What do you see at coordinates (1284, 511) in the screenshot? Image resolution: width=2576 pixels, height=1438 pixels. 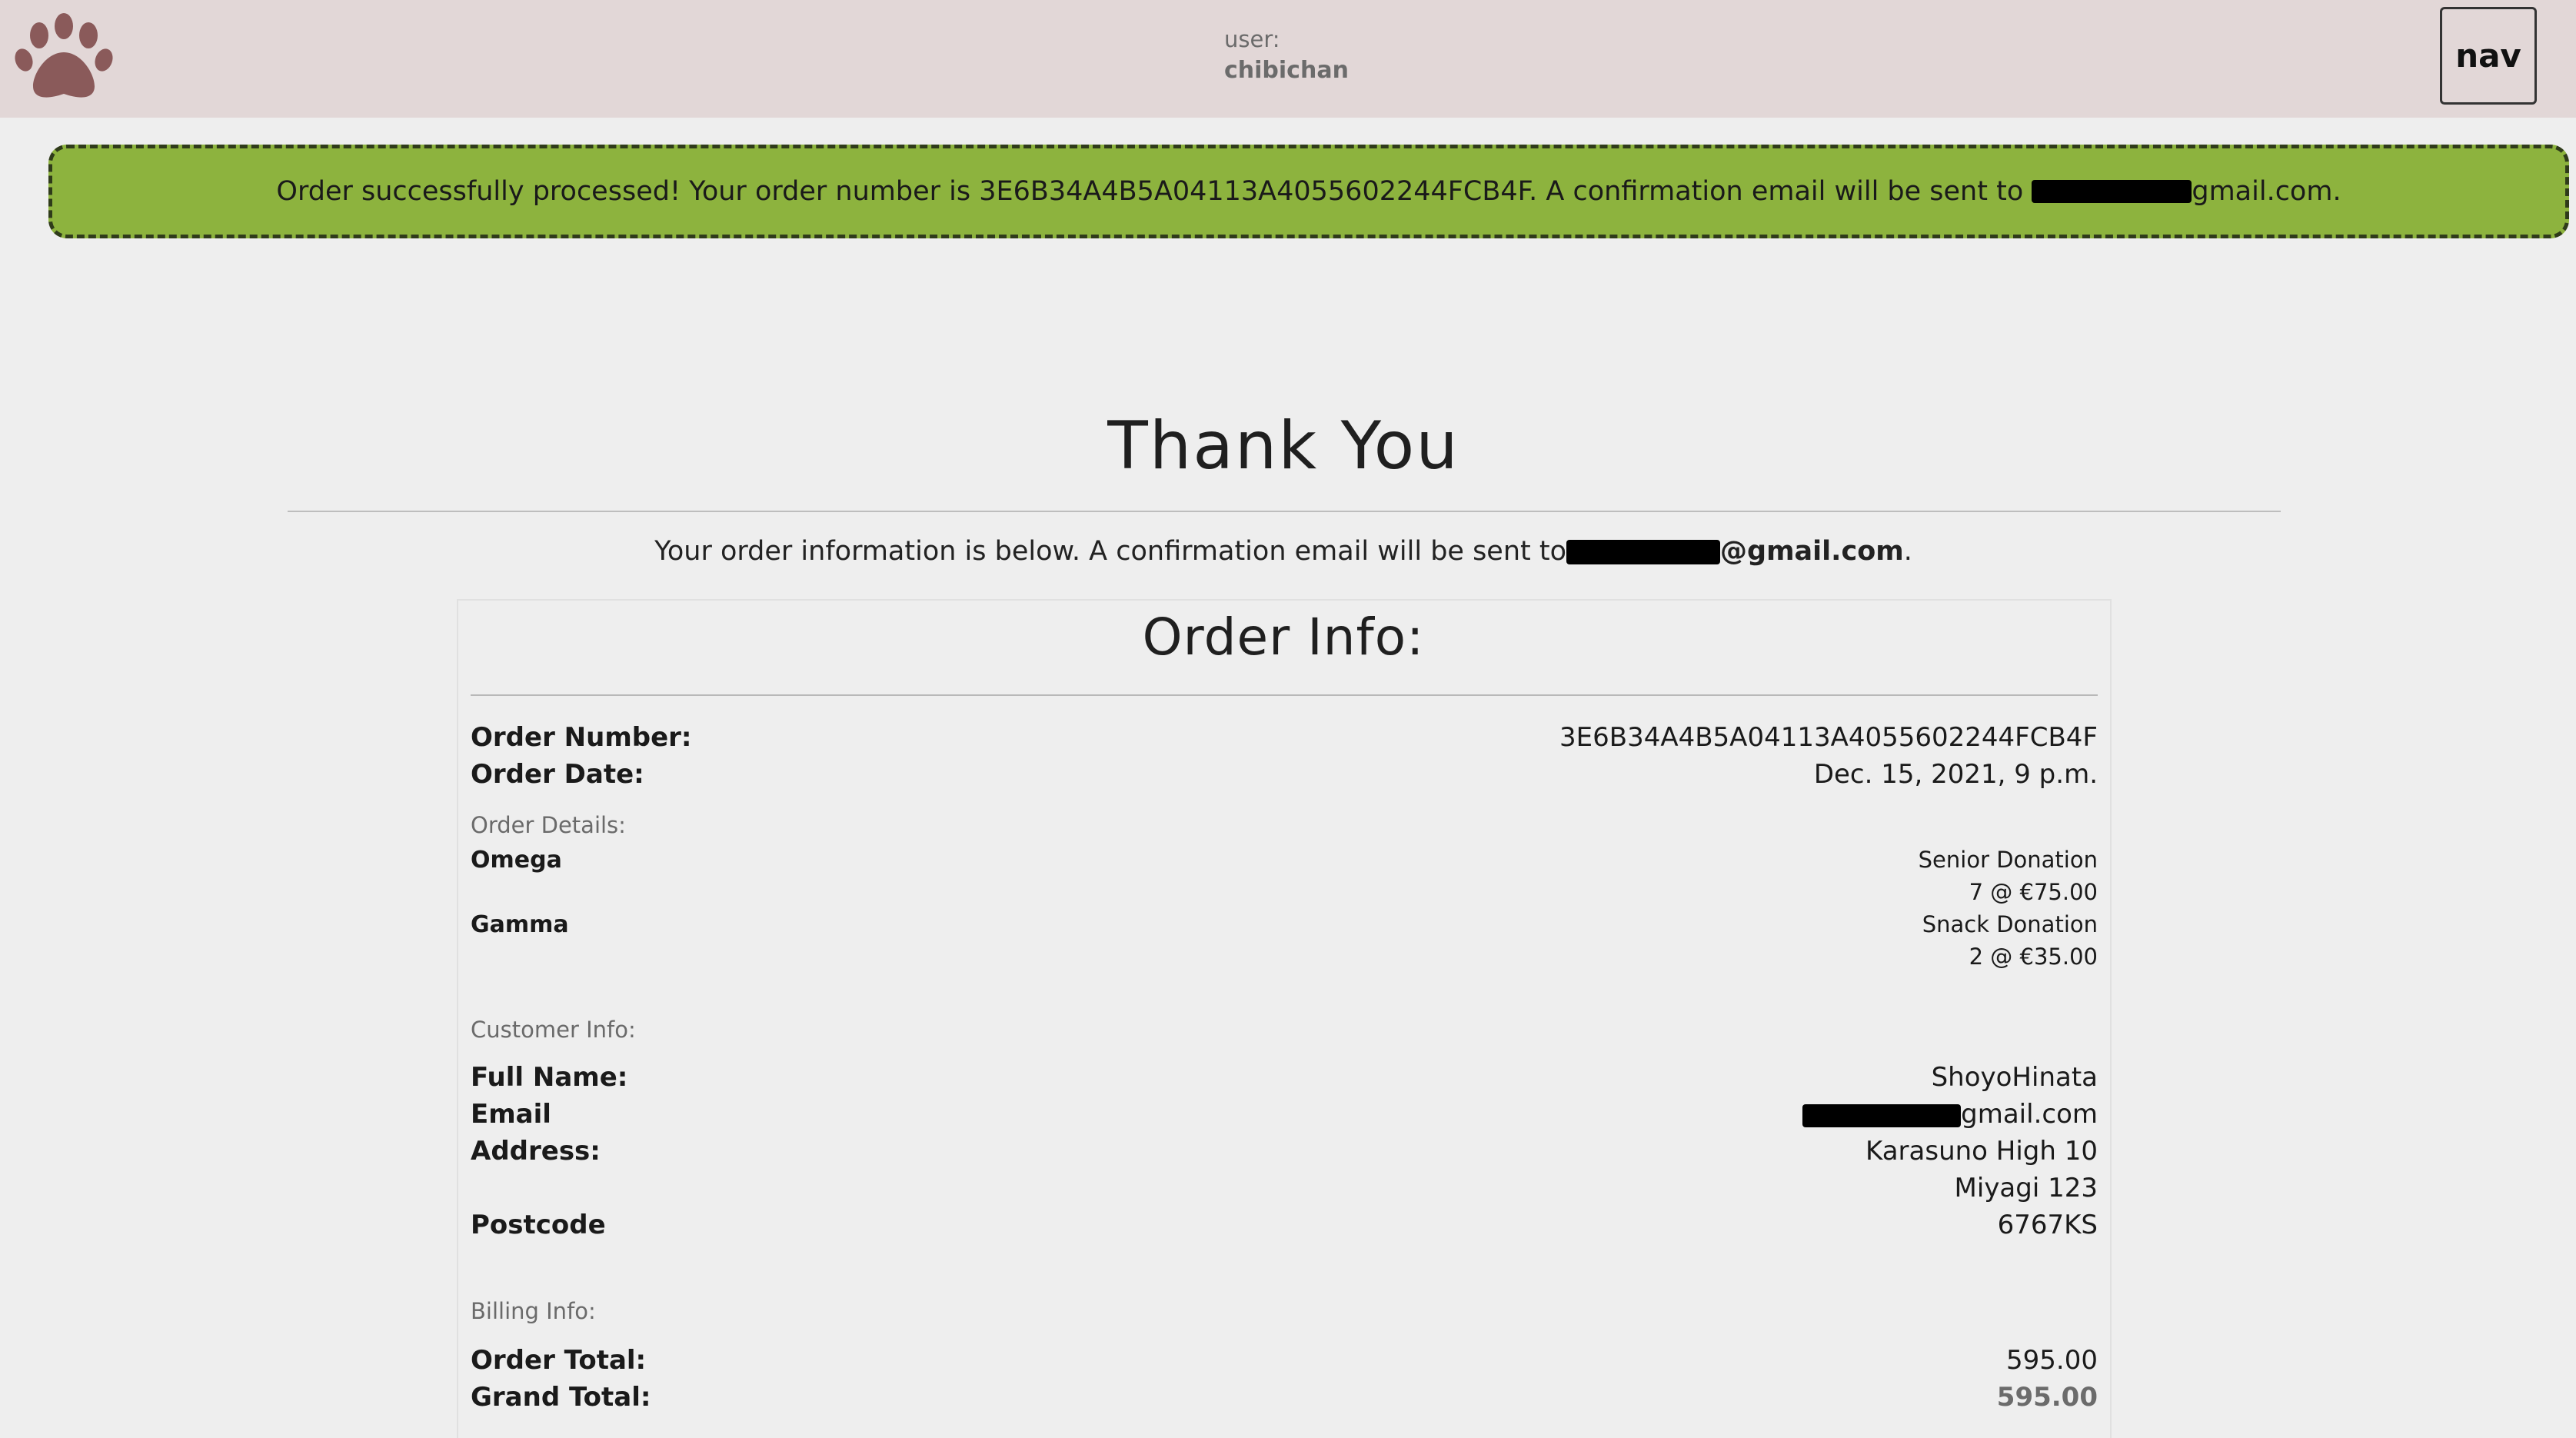 I see `divider` at bounding box center [1284, 511].